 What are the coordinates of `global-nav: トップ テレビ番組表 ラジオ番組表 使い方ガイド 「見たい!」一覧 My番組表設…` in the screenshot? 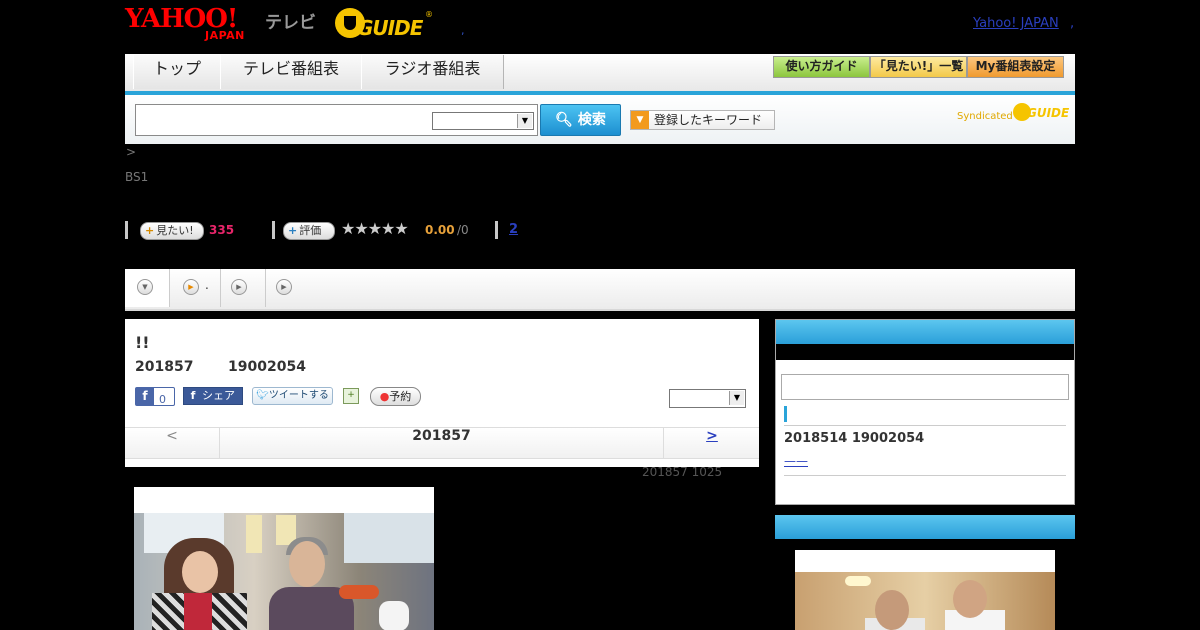 It's located at (600, 99).